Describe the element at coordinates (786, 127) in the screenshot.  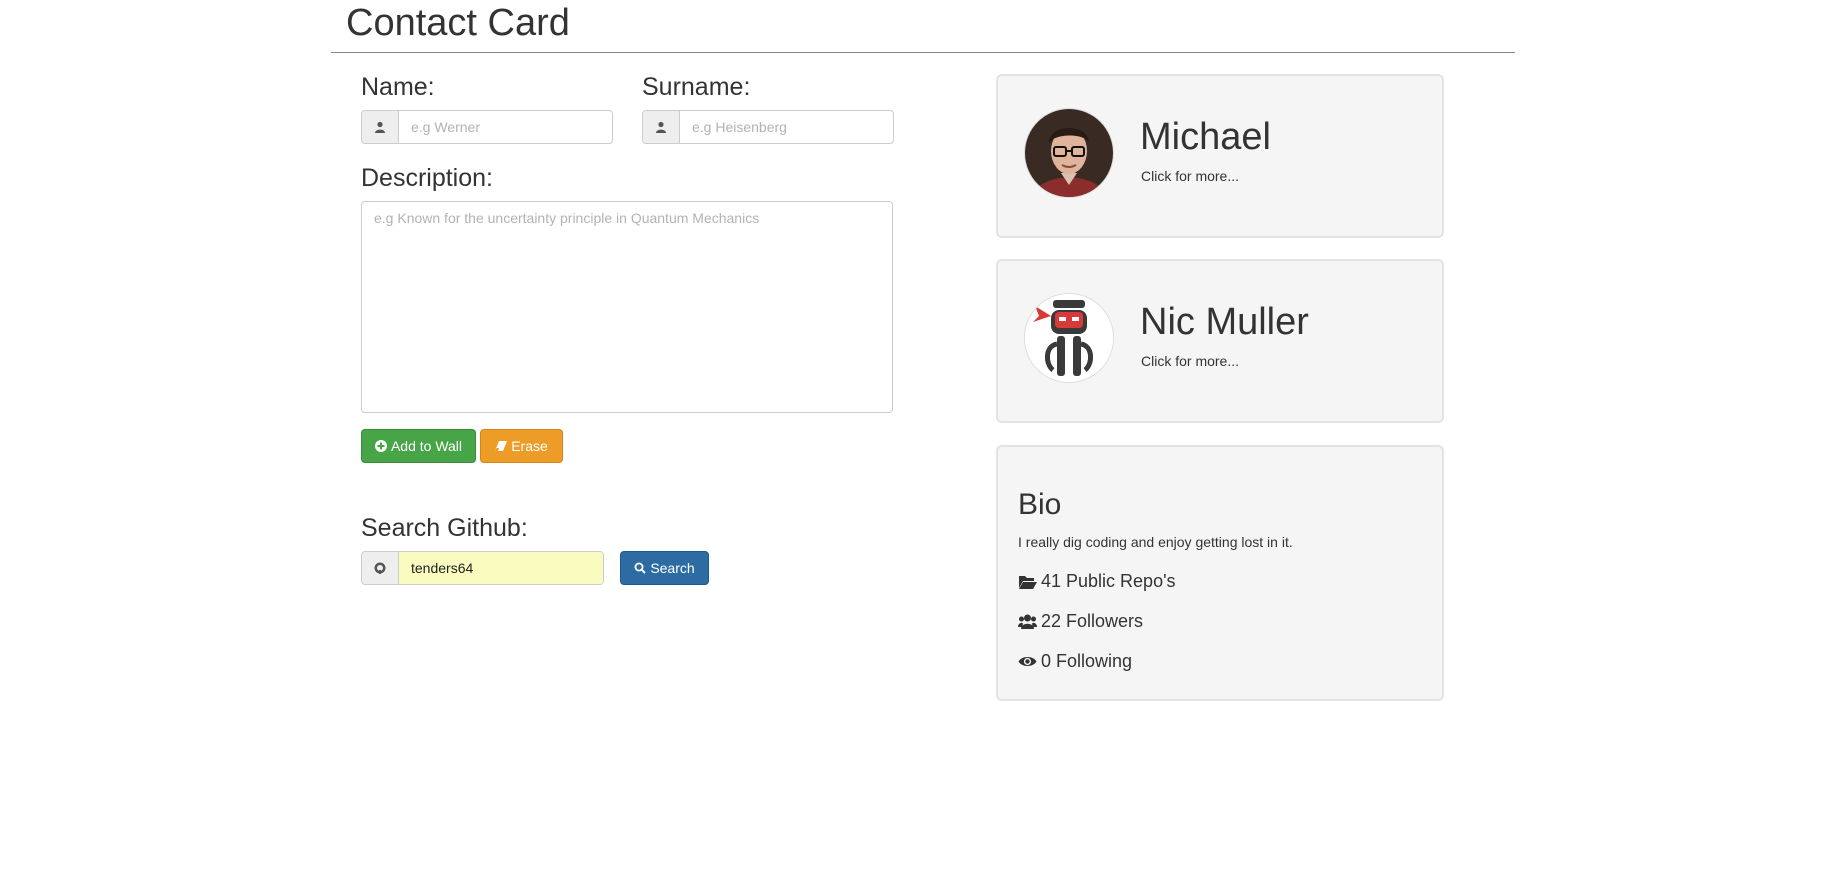
I see `surname-input` at that location.